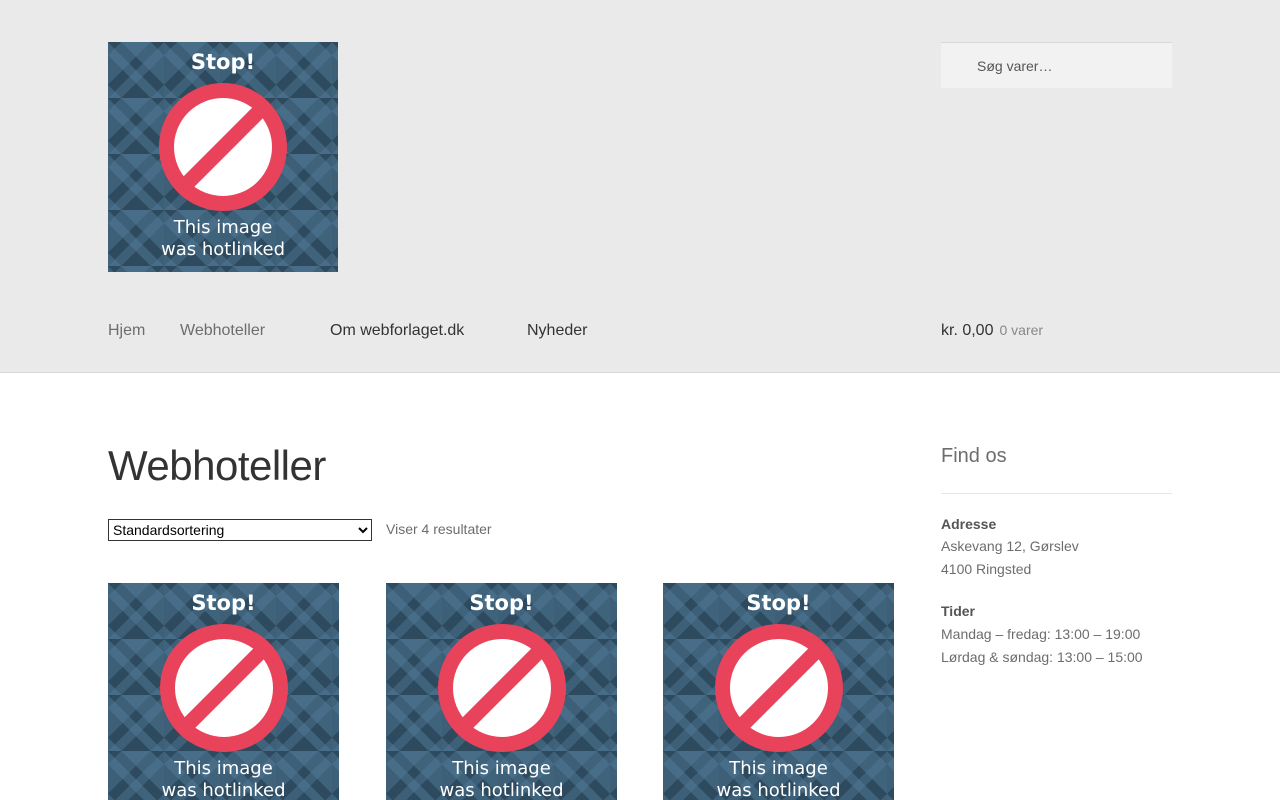 The height and width of the screenshot is (800, 1280). Describe the element at coordinates (439, 529) in the screenshot. I see `result-count: Viser 4 resultater` at that location.